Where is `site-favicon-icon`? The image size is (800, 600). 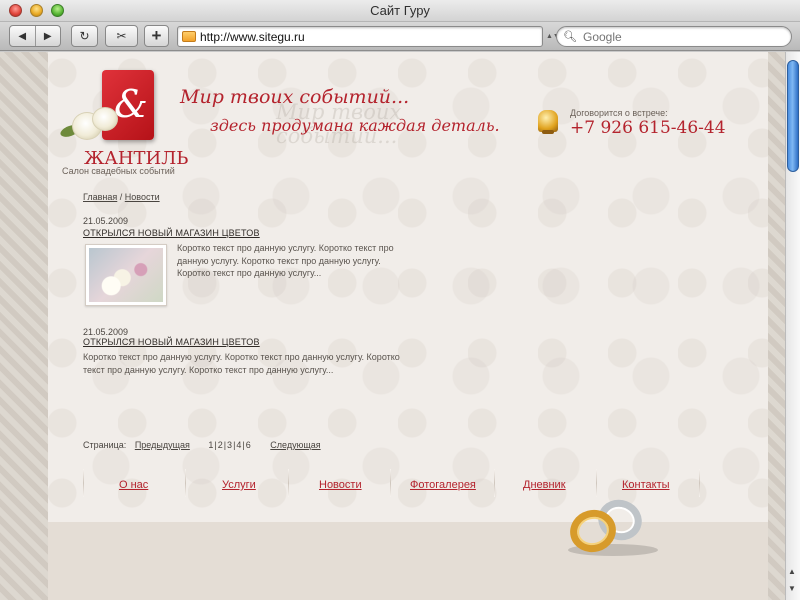 site-favicon-icon is located at coordinates (189, 36).